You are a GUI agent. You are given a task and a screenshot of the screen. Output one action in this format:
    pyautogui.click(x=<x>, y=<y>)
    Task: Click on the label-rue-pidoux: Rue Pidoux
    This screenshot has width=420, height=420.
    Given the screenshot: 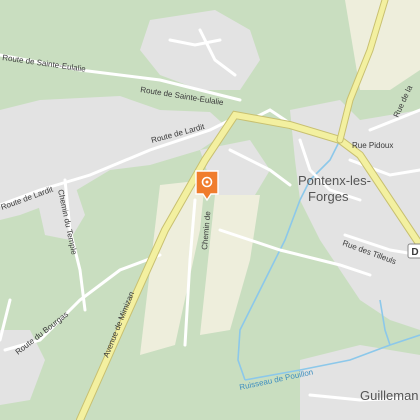 What is the action you would take?
    pyautogui.click(x=372, y=145)
    